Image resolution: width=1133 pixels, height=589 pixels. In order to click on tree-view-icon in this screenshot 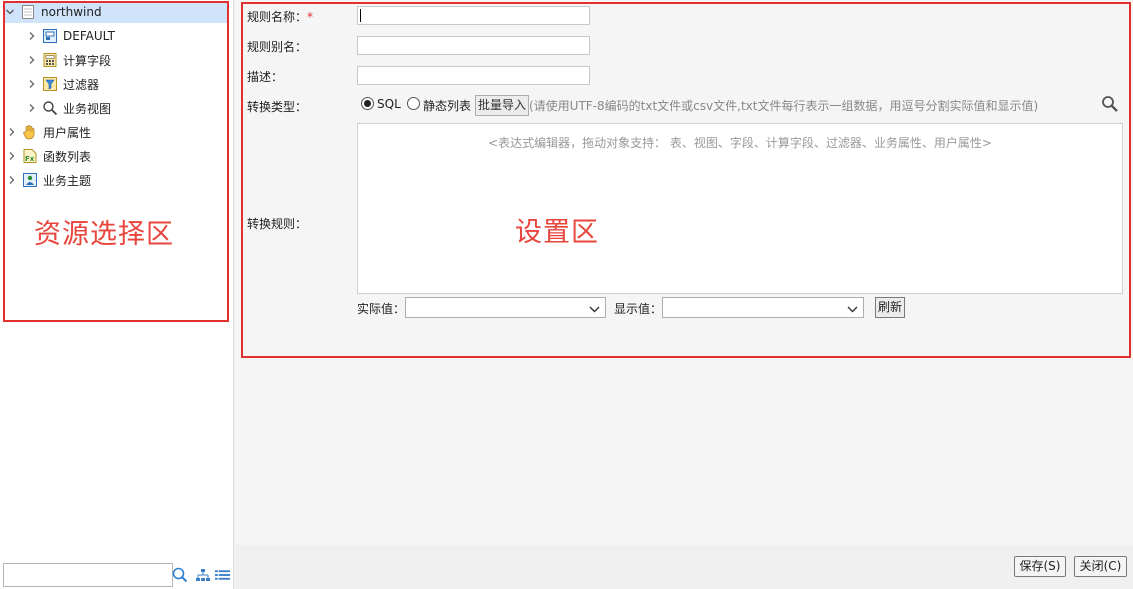, I will do `click(202, 574)`.